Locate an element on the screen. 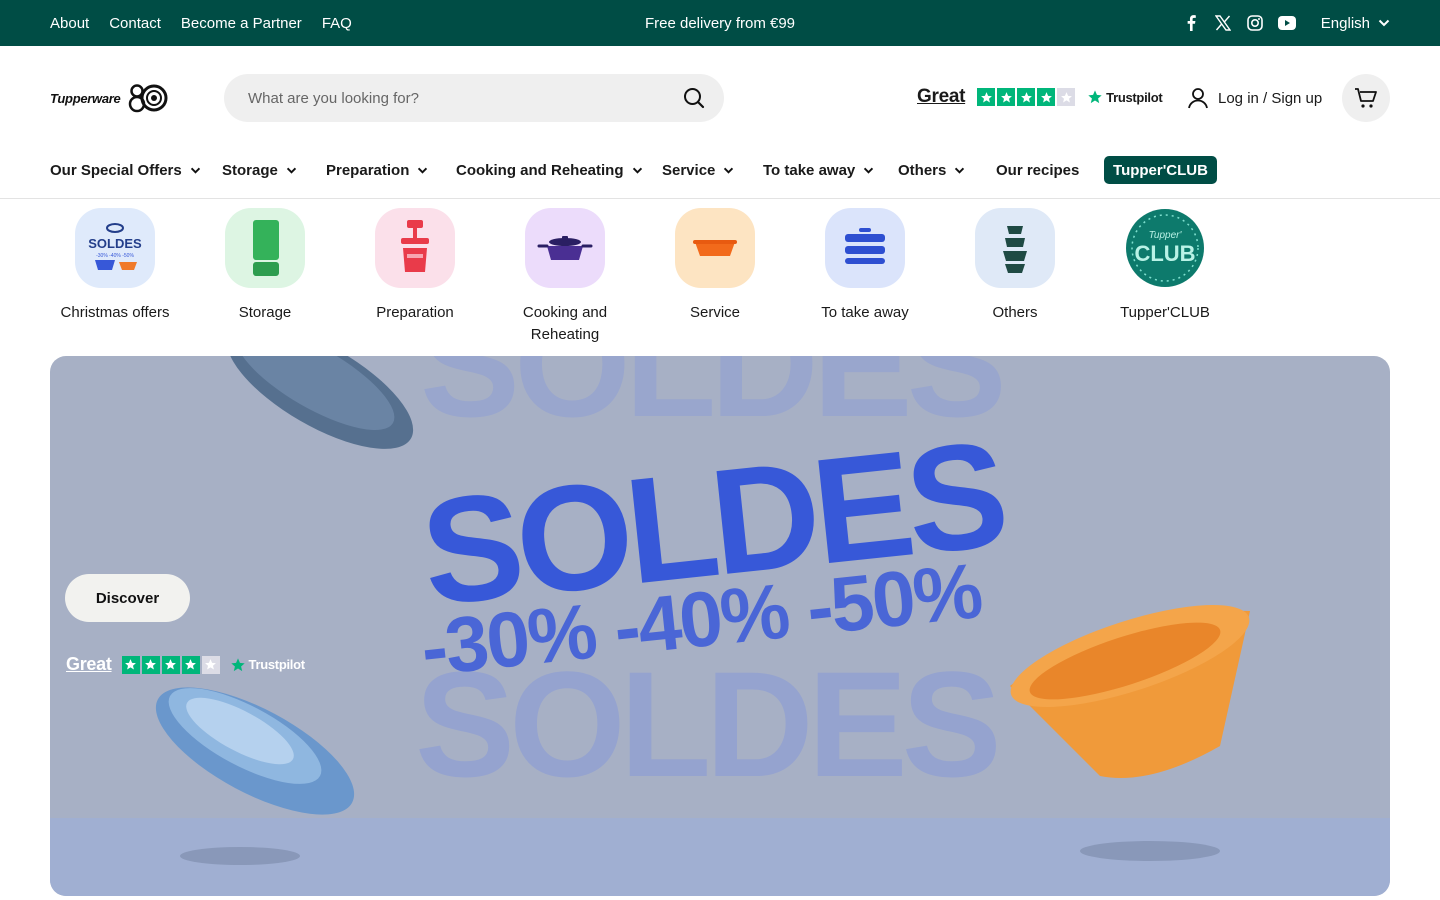 Image resolution: width=1440 pixels, height=900 pixels. nav-preparation: Preparation is located at coordinates (377, 170).